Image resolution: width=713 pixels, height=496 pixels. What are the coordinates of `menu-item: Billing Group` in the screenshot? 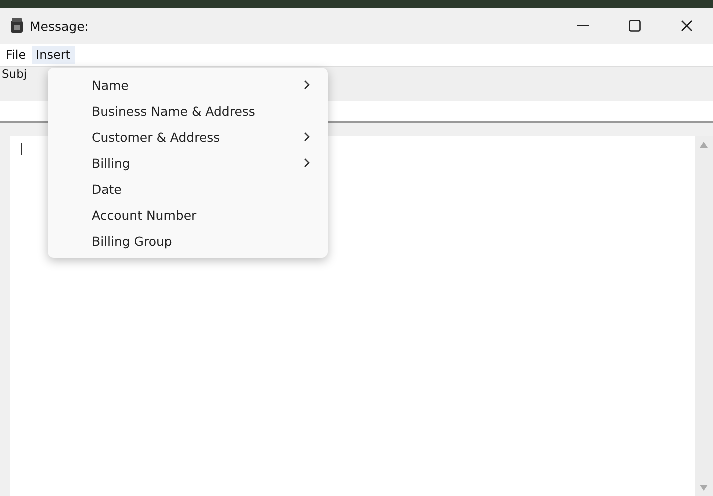 It's located at (188, 241).